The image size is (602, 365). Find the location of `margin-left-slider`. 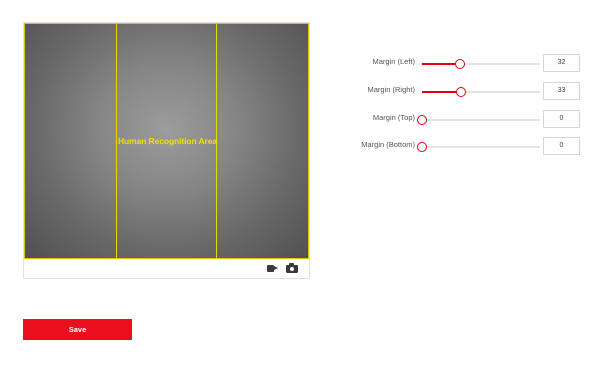

margin-left-slider is located at coordinates (481, 64).